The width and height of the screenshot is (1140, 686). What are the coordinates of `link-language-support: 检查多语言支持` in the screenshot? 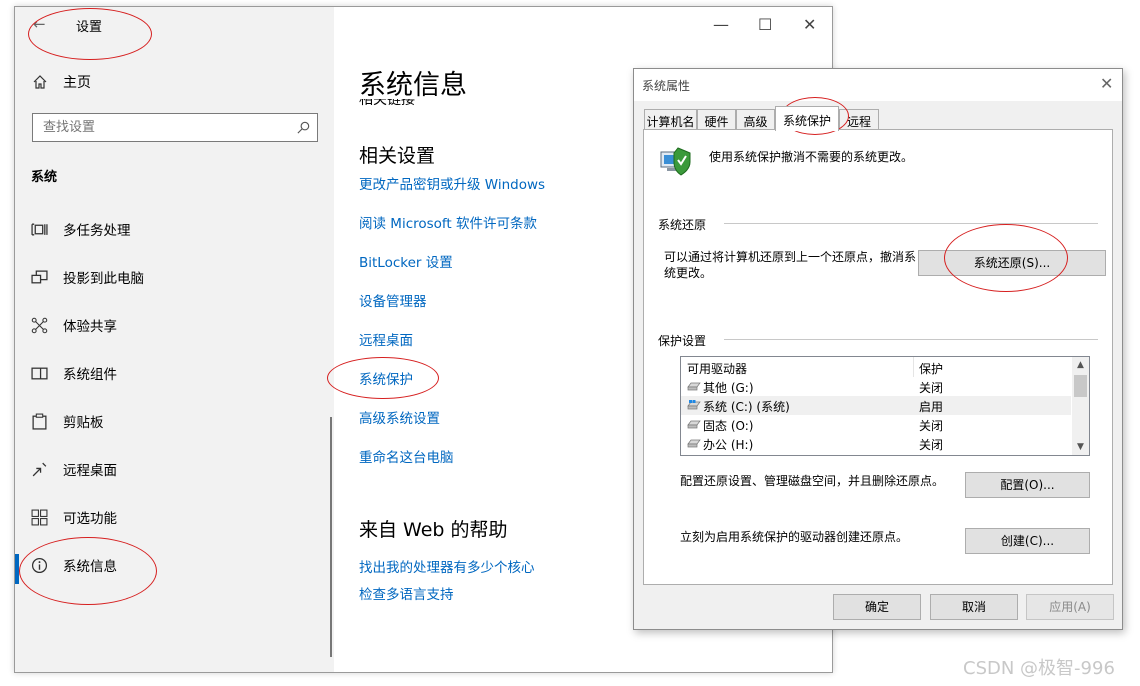 It's located at (406, 593).